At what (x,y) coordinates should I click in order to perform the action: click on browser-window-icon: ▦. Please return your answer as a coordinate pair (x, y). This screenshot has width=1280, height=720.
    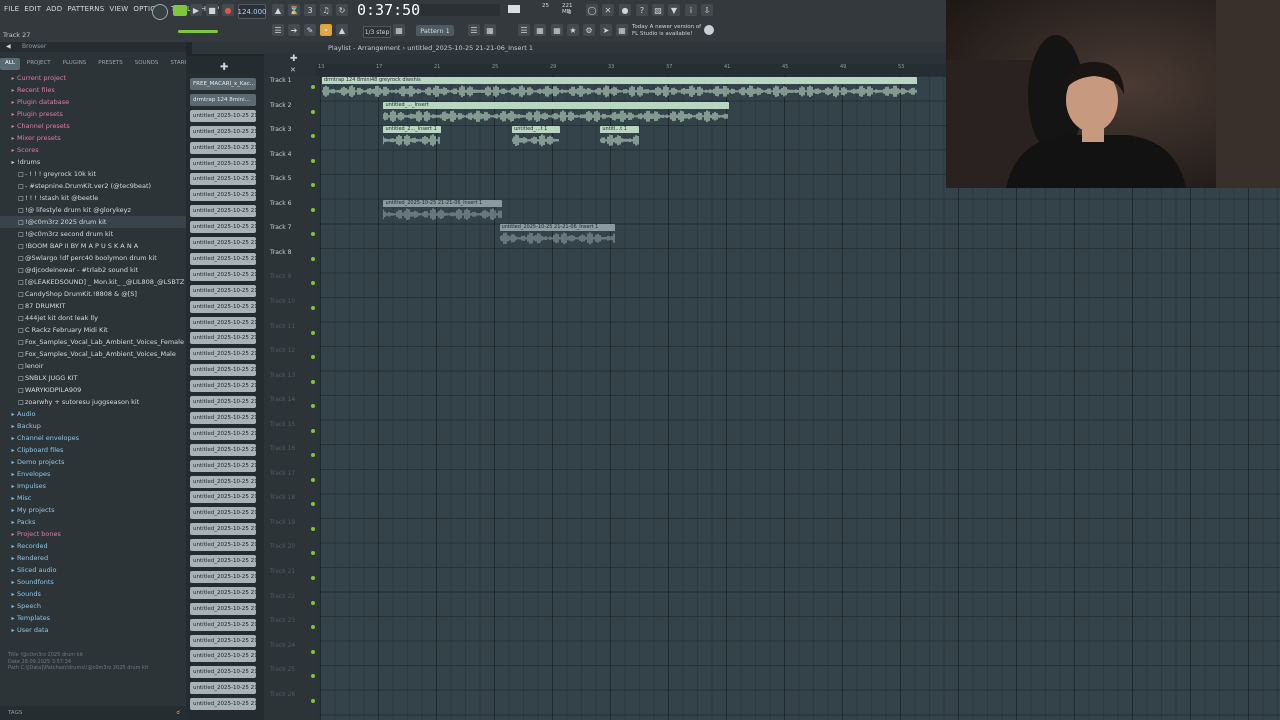
    Looking at the image, I should click on (557, 30).